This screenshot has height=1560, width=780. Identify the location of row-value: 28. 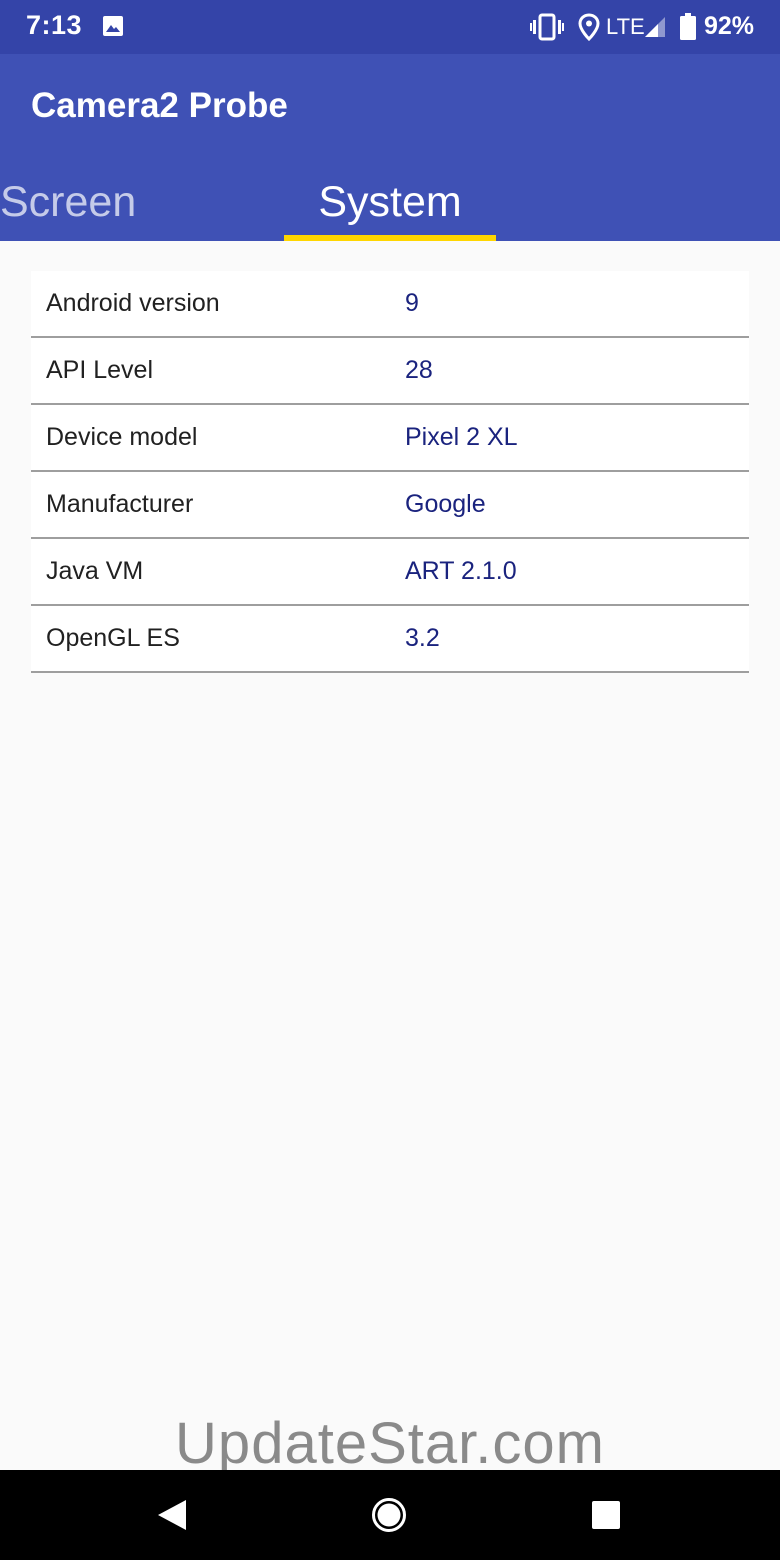
(419, 370).